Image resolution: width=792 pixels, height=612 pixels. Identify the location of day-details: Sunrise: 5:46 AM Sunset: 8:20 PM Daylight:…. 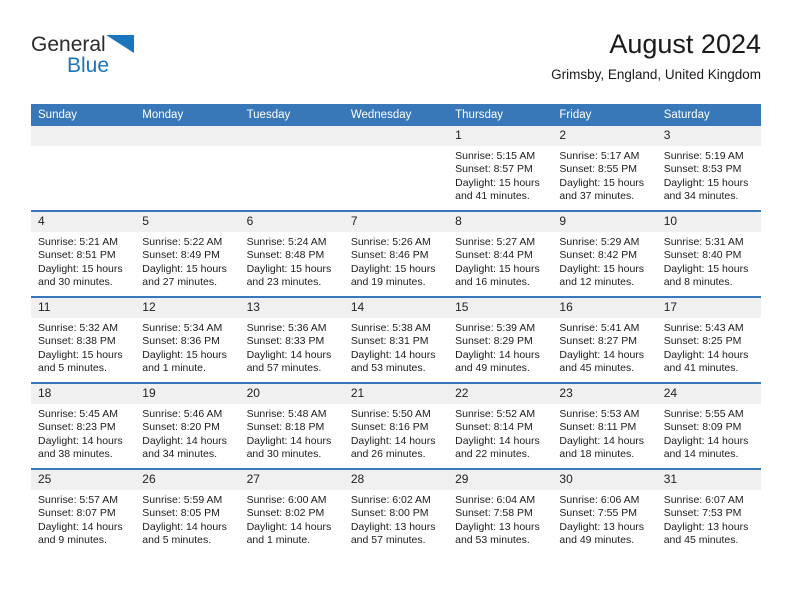
(187, 432).